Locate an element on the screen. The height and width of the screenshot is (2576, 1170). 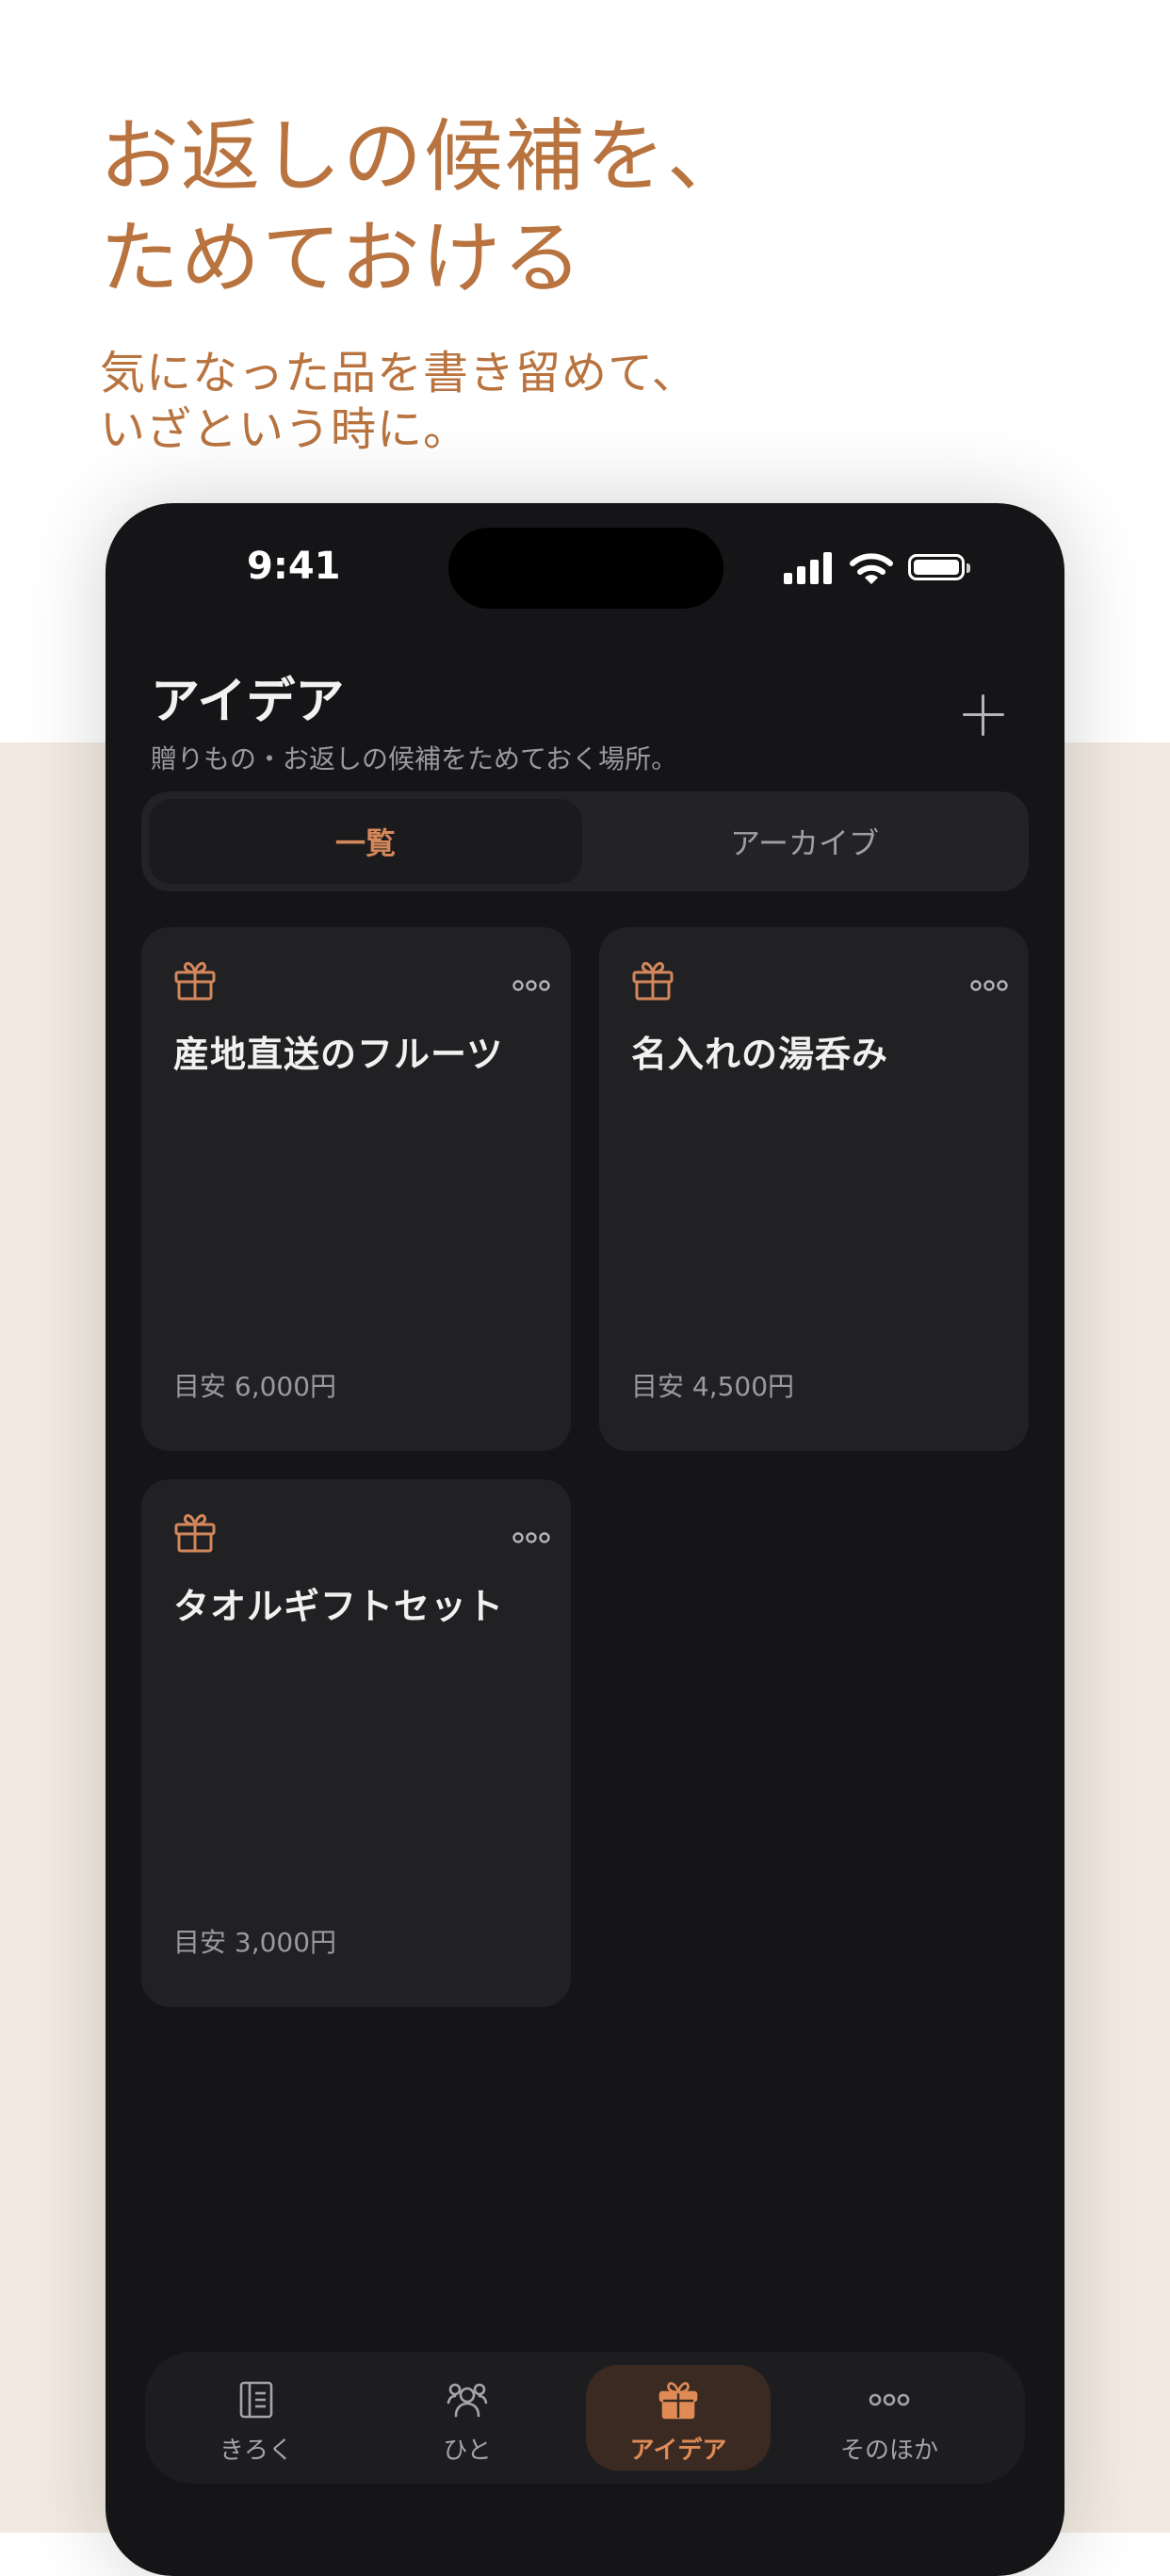
tabbar-label: アイデア is located at coordinates (678, 2451).